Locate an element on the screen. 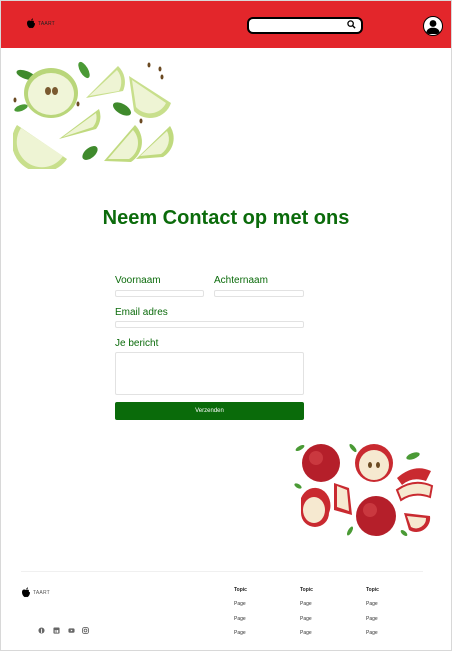 The height and width of the screenshot is (651, 452). search-bar is located at coordinates (305, 25).